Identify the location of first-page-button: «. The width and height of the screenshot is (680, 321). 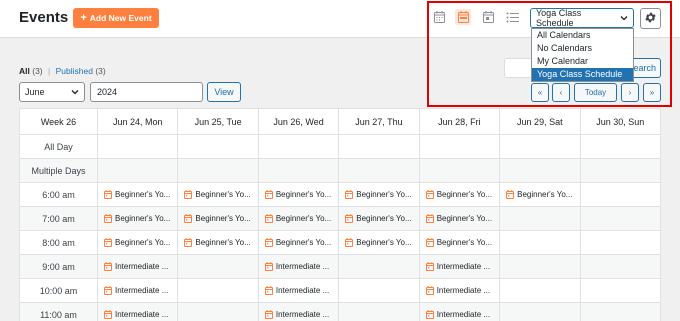
(540, 92).